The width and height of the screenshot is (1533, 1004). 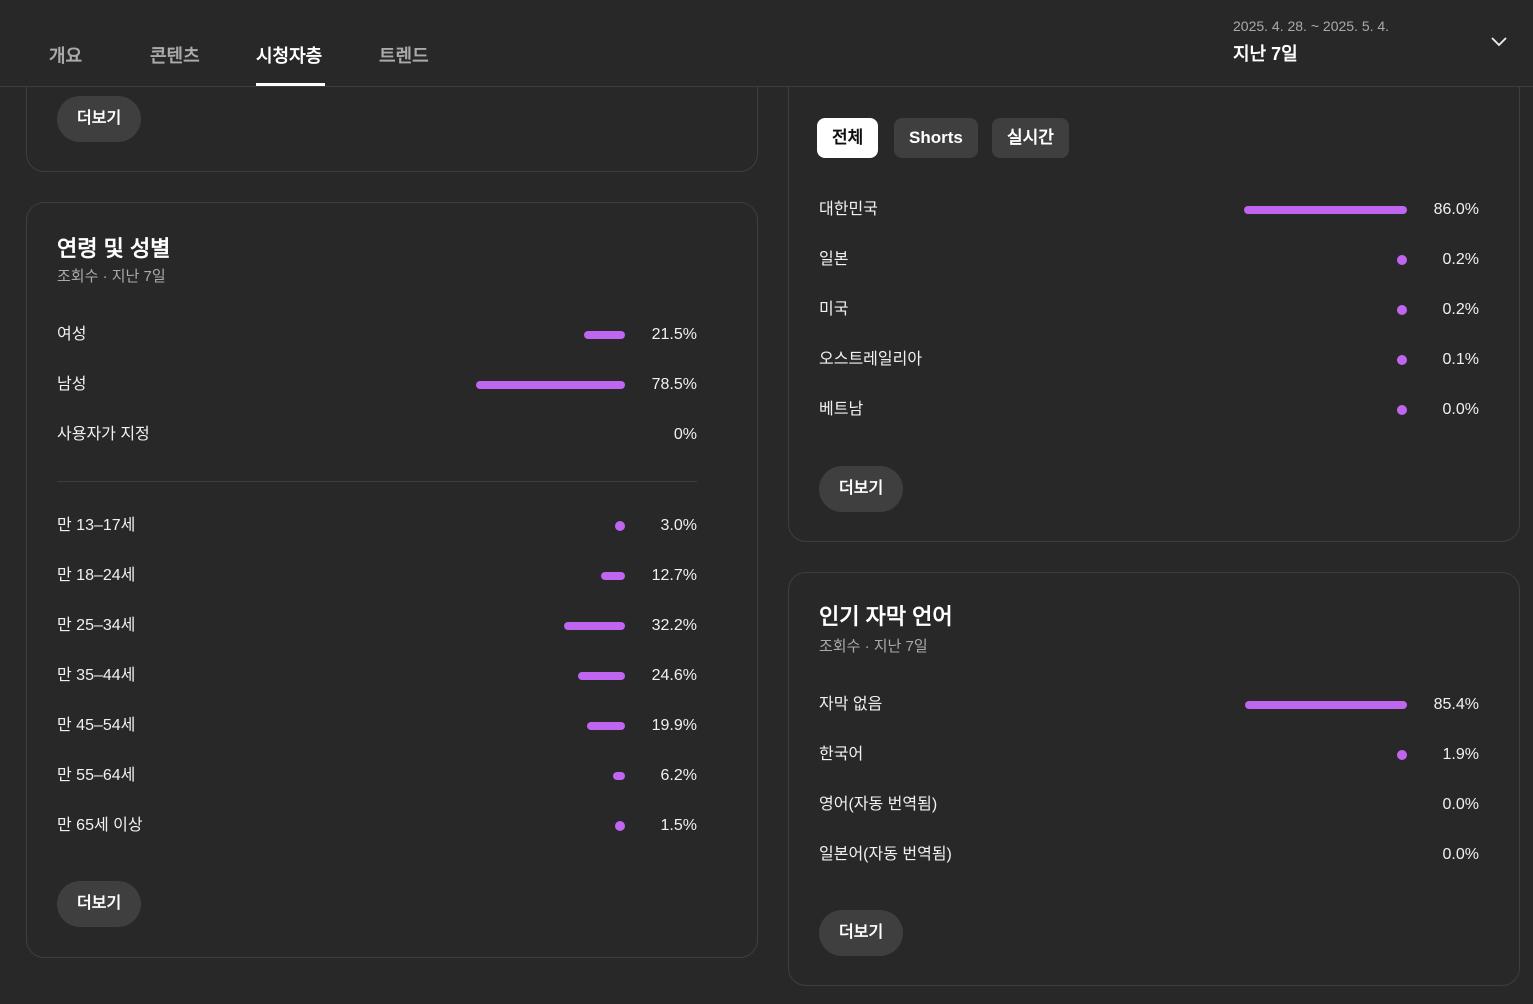 What do you see at coordinates (878, 804) in the screenshot?
I see `row-label: 영어(자동 번역됨)` at bounding box center [878, 804].